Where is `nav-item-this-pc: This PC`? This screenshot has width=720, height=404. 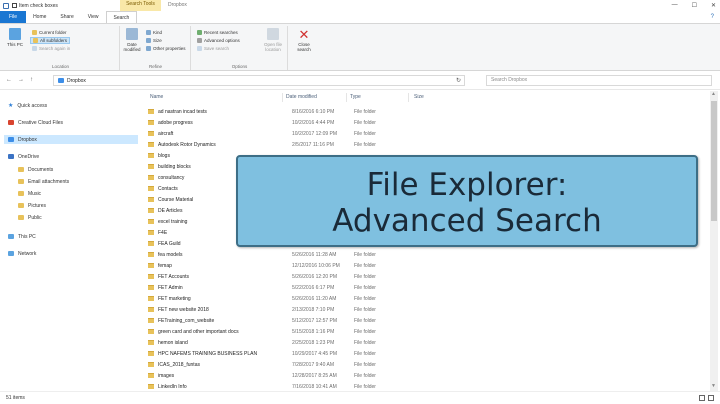 nav-item-this-pc: This PC is located at coordinates (22, 236).